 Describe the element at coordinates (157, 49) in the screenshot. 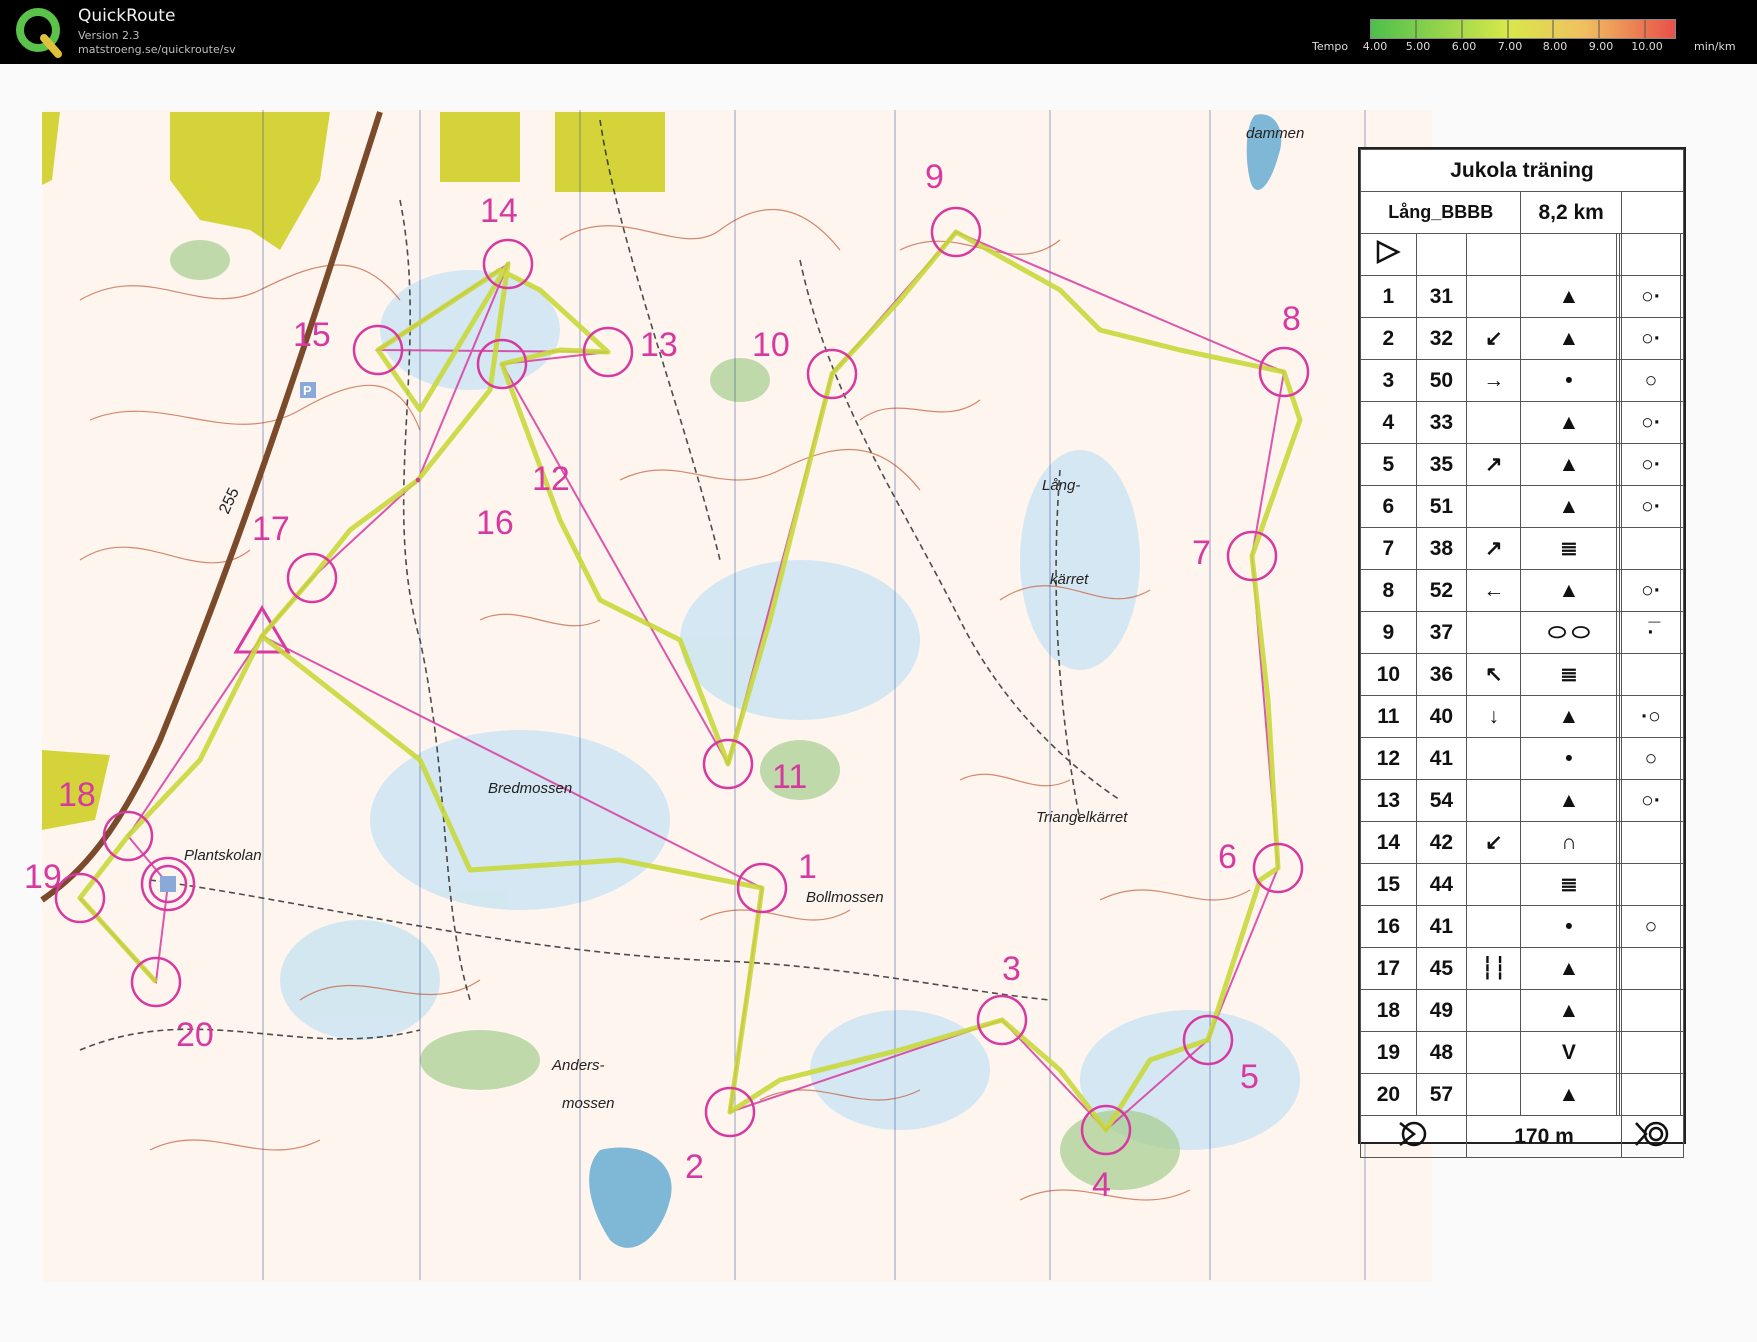

I see `app-url: matstroeng.se/quickroute/sv` at that location.